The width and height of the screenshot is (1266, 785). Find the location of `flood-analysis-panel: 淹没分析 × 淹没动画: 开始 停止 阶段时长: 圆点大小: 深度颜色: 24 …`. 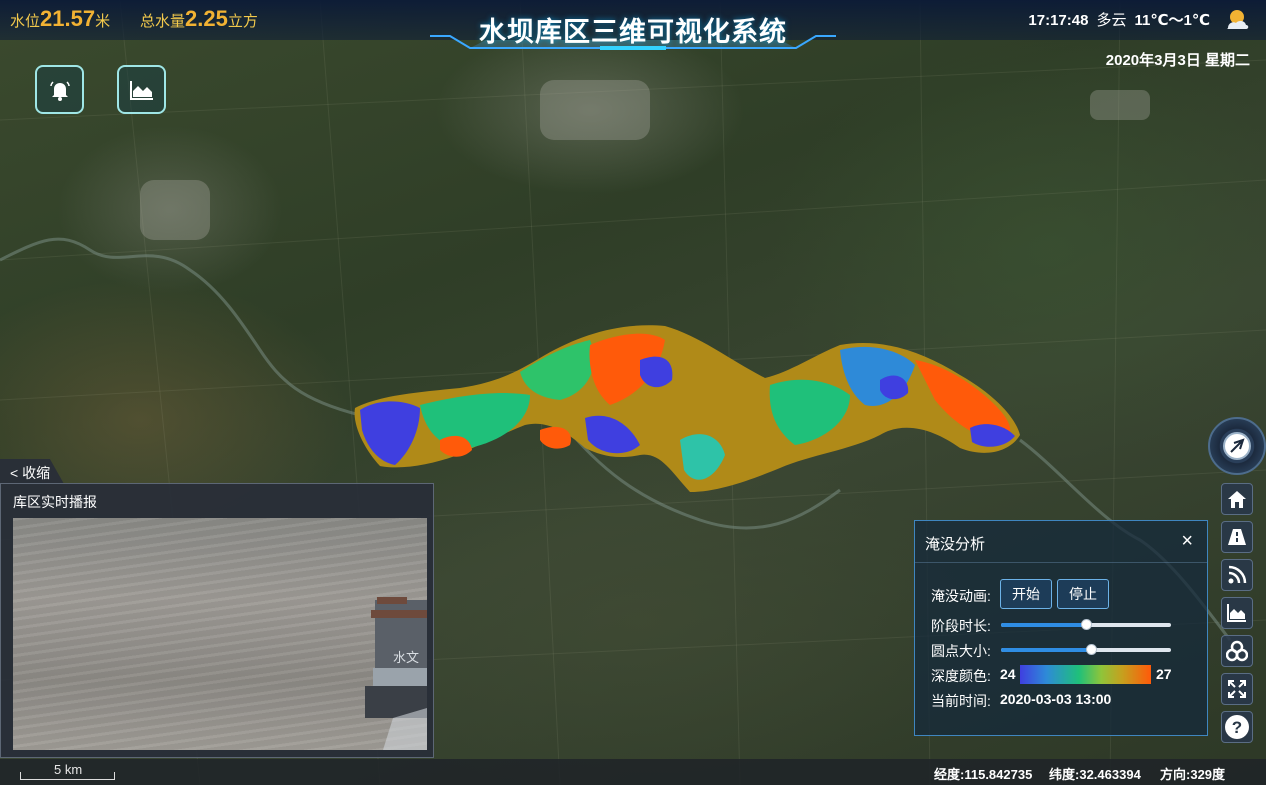

flood-analysis-panel: 淹没分析 × 淹没动画: 开始 停止 阶段时长: 圆点大小: 深度颜色: 24 … is located at coordinates (1061, 628).